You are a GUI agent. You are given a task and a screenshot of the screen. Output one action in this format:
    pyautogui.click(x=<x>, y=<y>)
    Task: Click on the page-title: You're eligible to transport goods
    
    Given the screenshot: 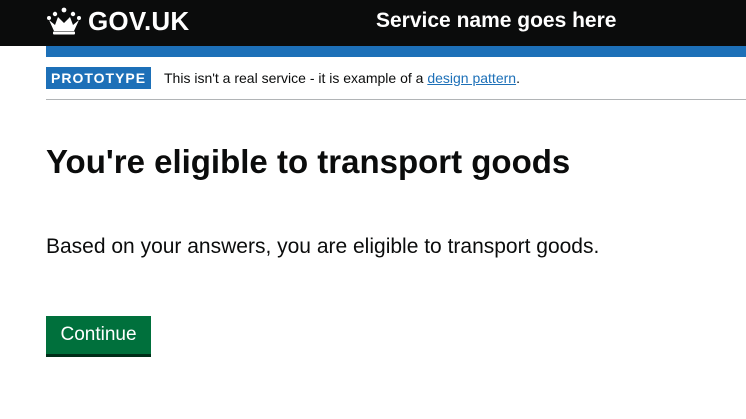 What is the action you would take?
    pyautogui.click(x=308, y=161)
    